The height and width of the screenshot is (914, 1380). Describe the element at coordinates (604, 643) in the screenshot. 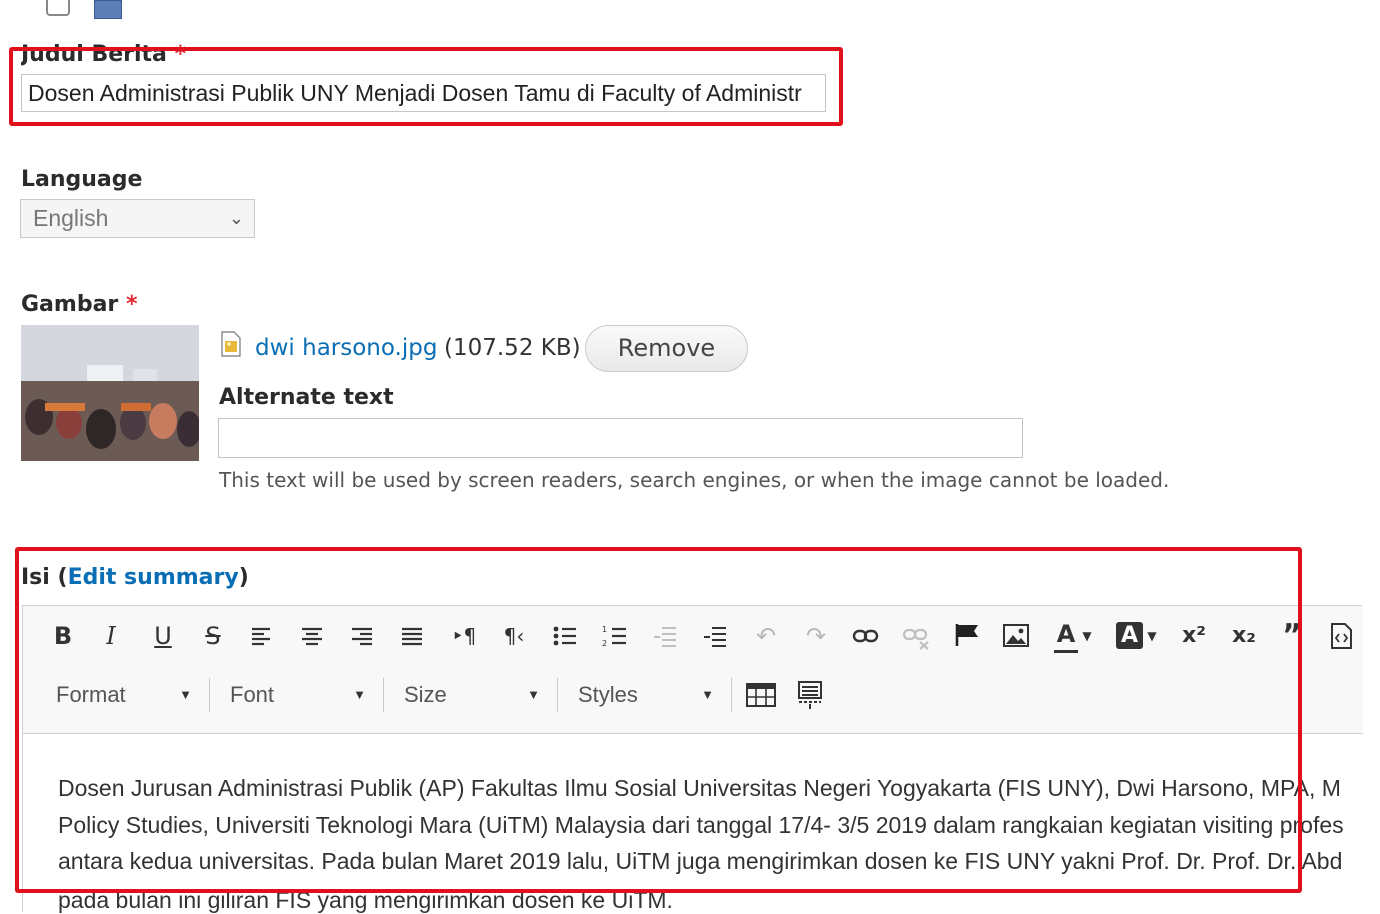

I see `svg-text: 2` at that location.